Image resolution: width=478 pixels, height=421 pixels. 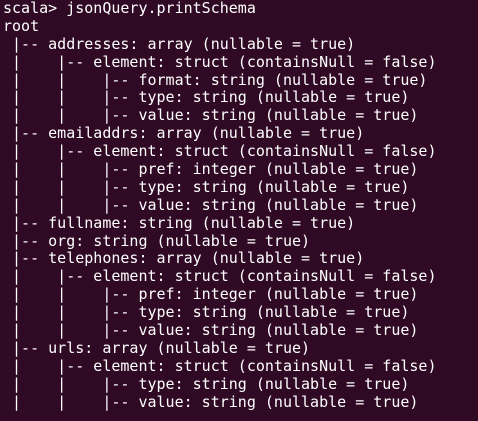 I want to click on schema-line: |-- org: string (nullable = true), so click(x=157, y=240).